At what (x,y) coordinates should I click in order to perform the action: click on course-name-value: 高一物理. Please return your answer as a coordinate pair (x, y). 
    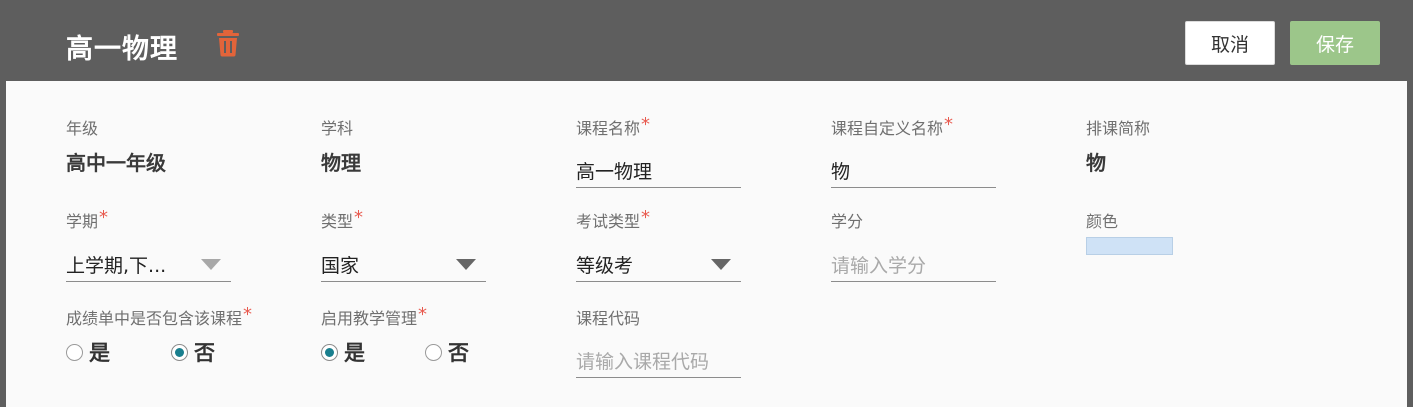
    Looking at the image, I should click on (614, 172).